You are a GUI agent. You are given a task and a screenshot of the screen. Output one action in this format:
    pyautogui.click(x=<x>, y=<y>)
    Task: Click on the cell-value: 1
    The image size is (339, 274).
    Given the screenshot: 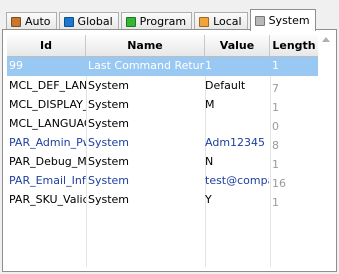 What is the action you would take?
    pyautogui.click(x=208, y=65)
    